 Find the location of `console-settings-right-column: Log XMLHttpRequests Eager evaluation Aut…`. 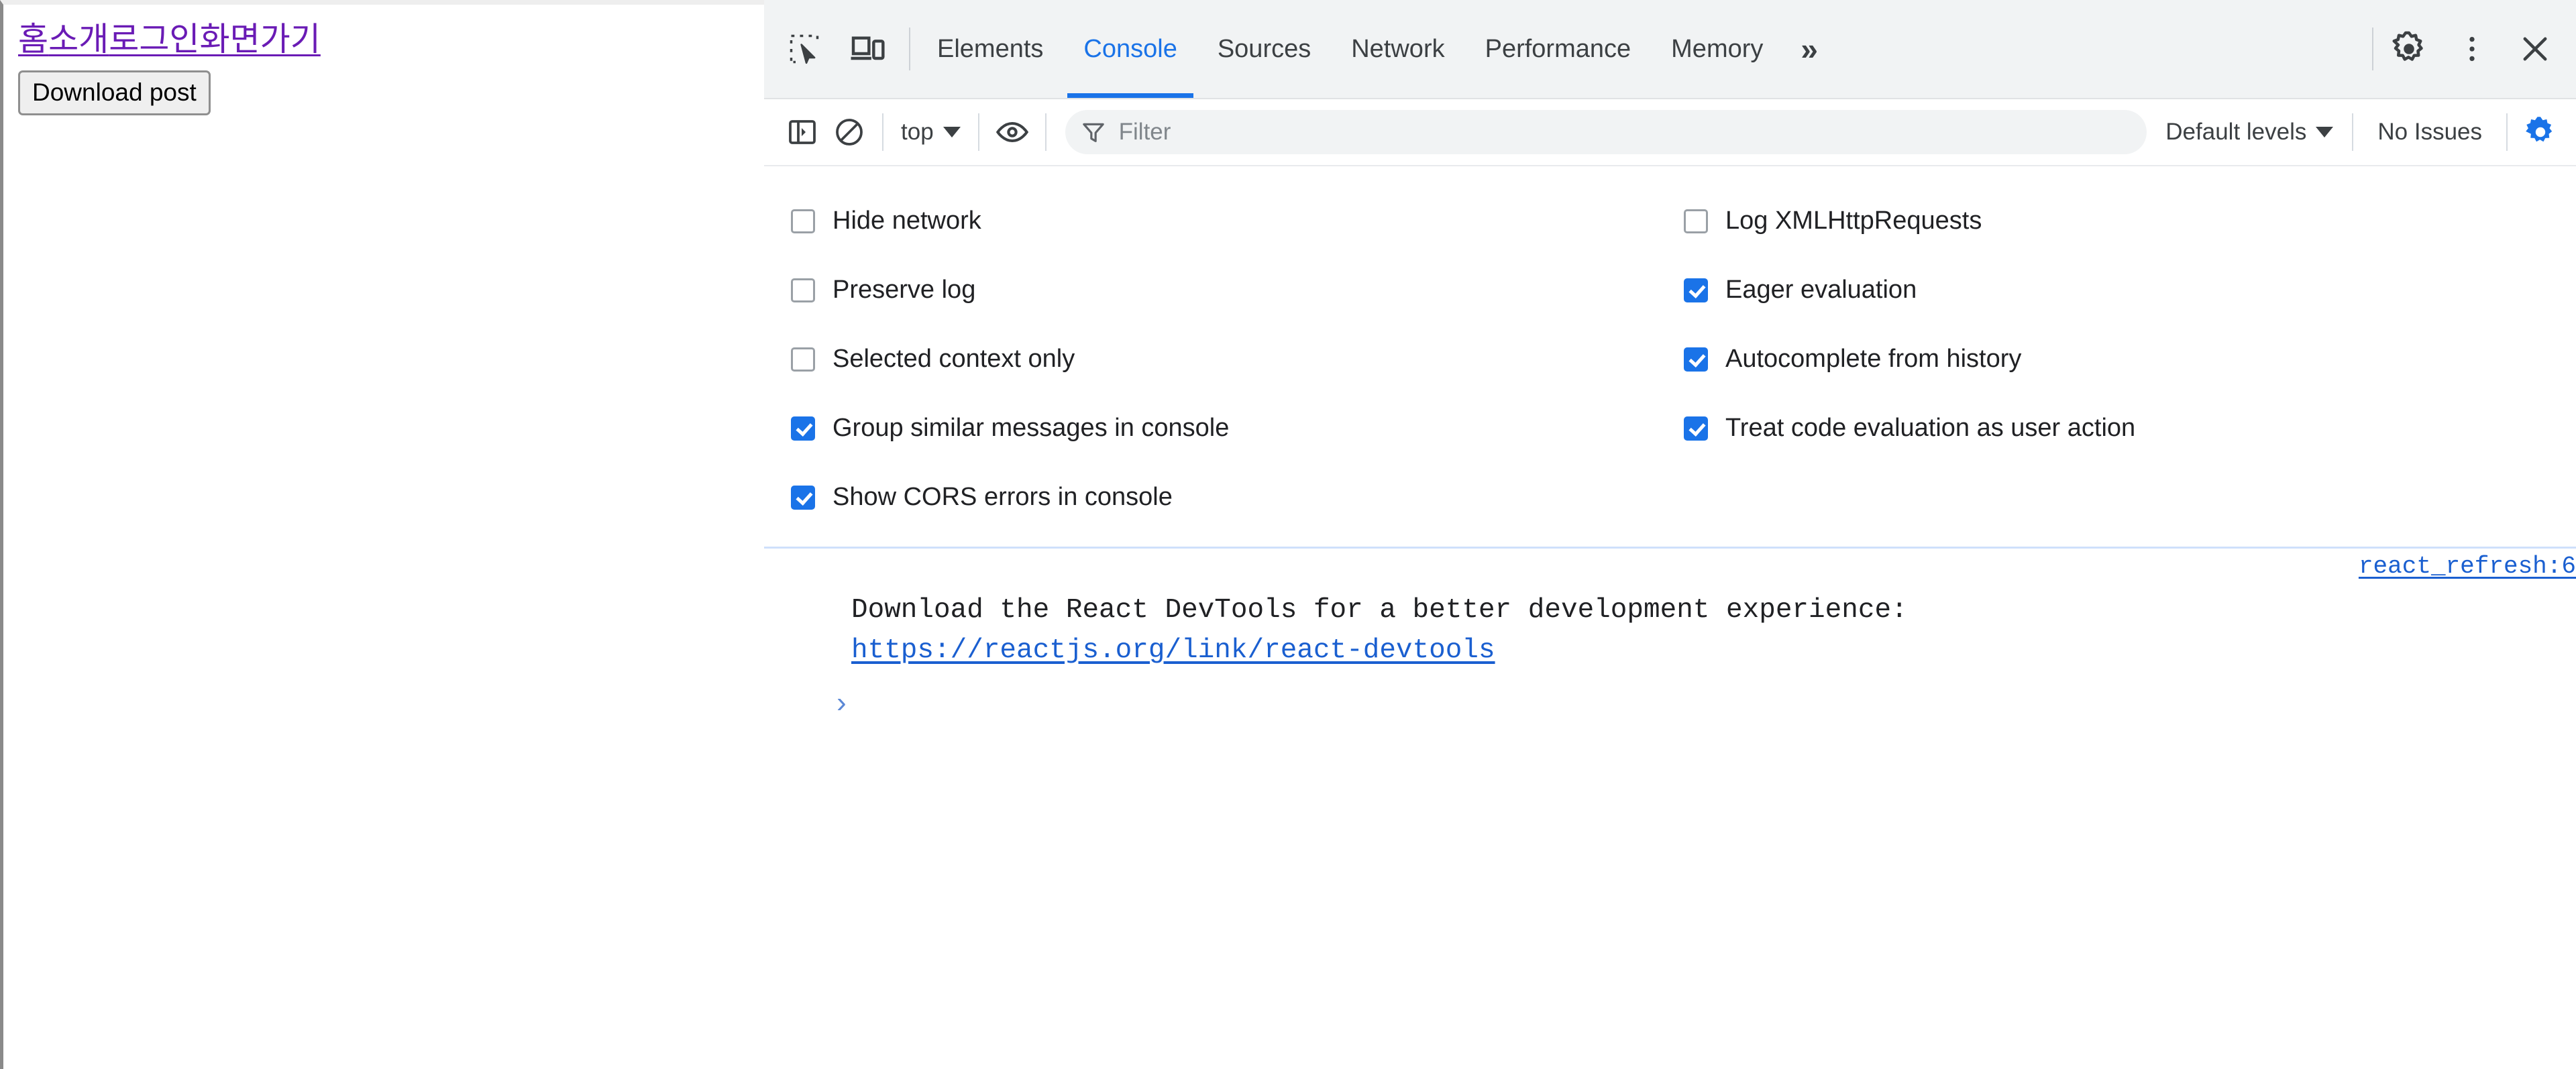

console-settings-right-column: Log XMLHttpRequests Eager evaluation Aut… is located at coordinates (2124, 359).